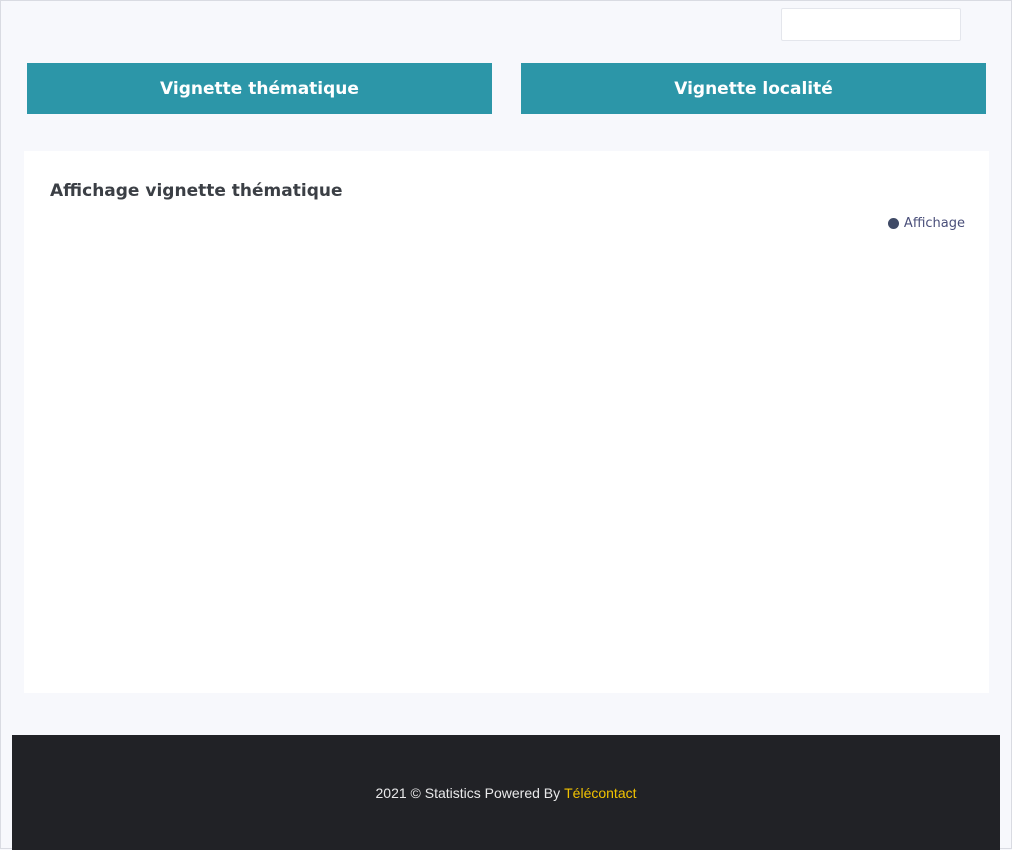  What do you see at coordinates (893, 223) in the screenshot?
I see `legend-dot-icon` at bounding box center [893, 223].